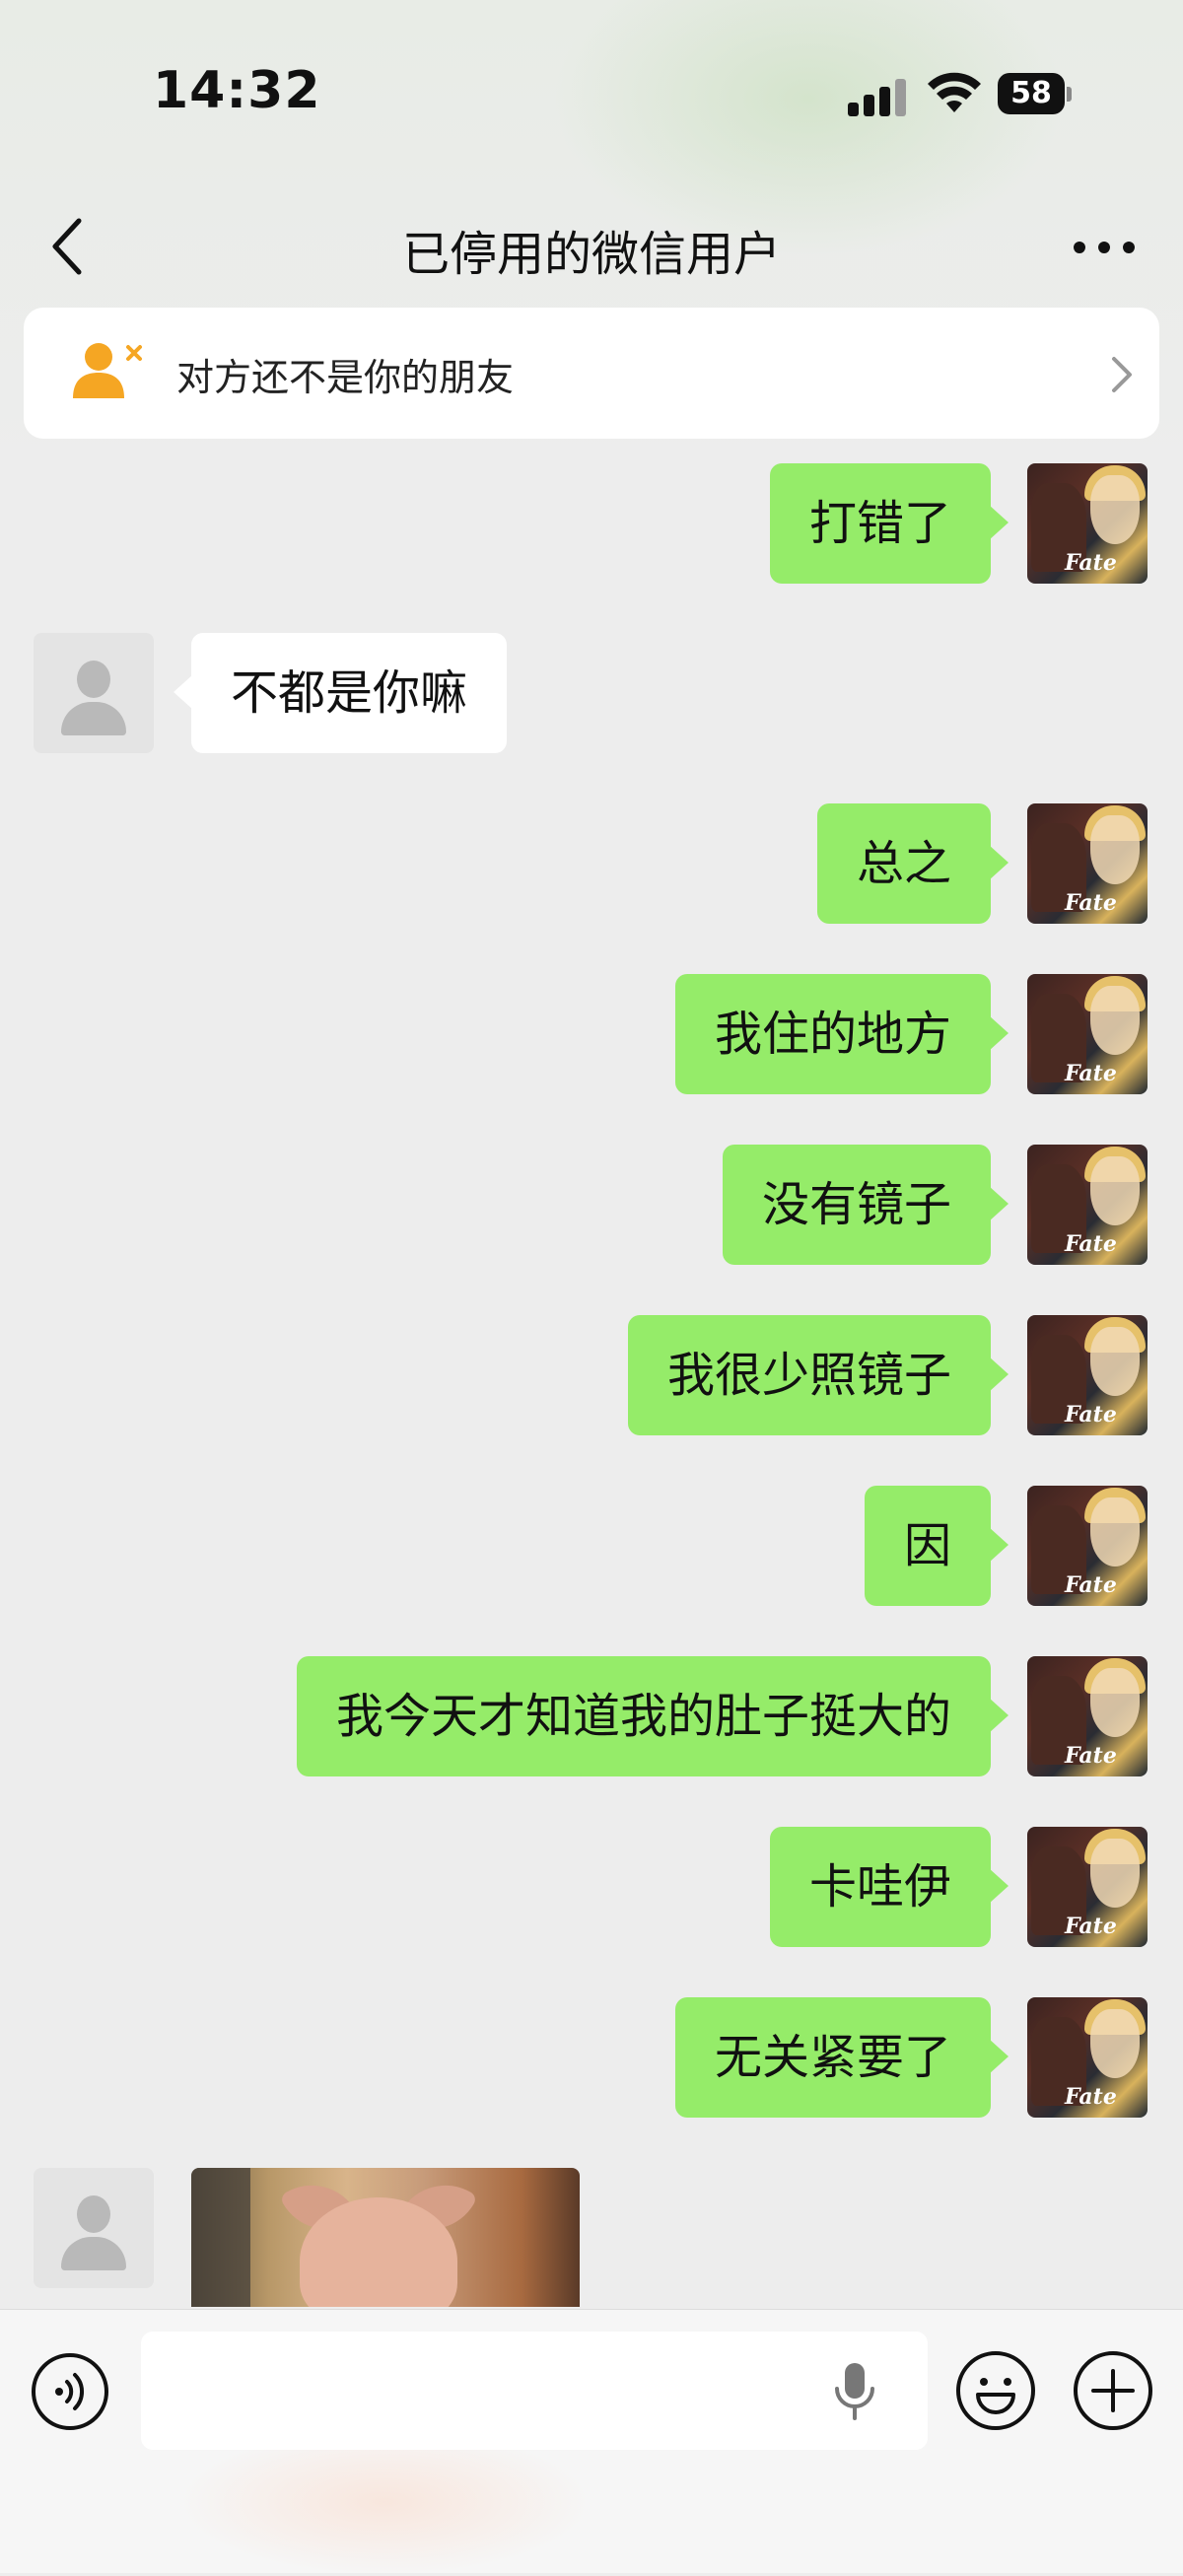  What do you see at coordinates (841, 2057) in the screenshot?
I see `my-message-bubble: 无关紧要了` at bounding box center [841, 2057].